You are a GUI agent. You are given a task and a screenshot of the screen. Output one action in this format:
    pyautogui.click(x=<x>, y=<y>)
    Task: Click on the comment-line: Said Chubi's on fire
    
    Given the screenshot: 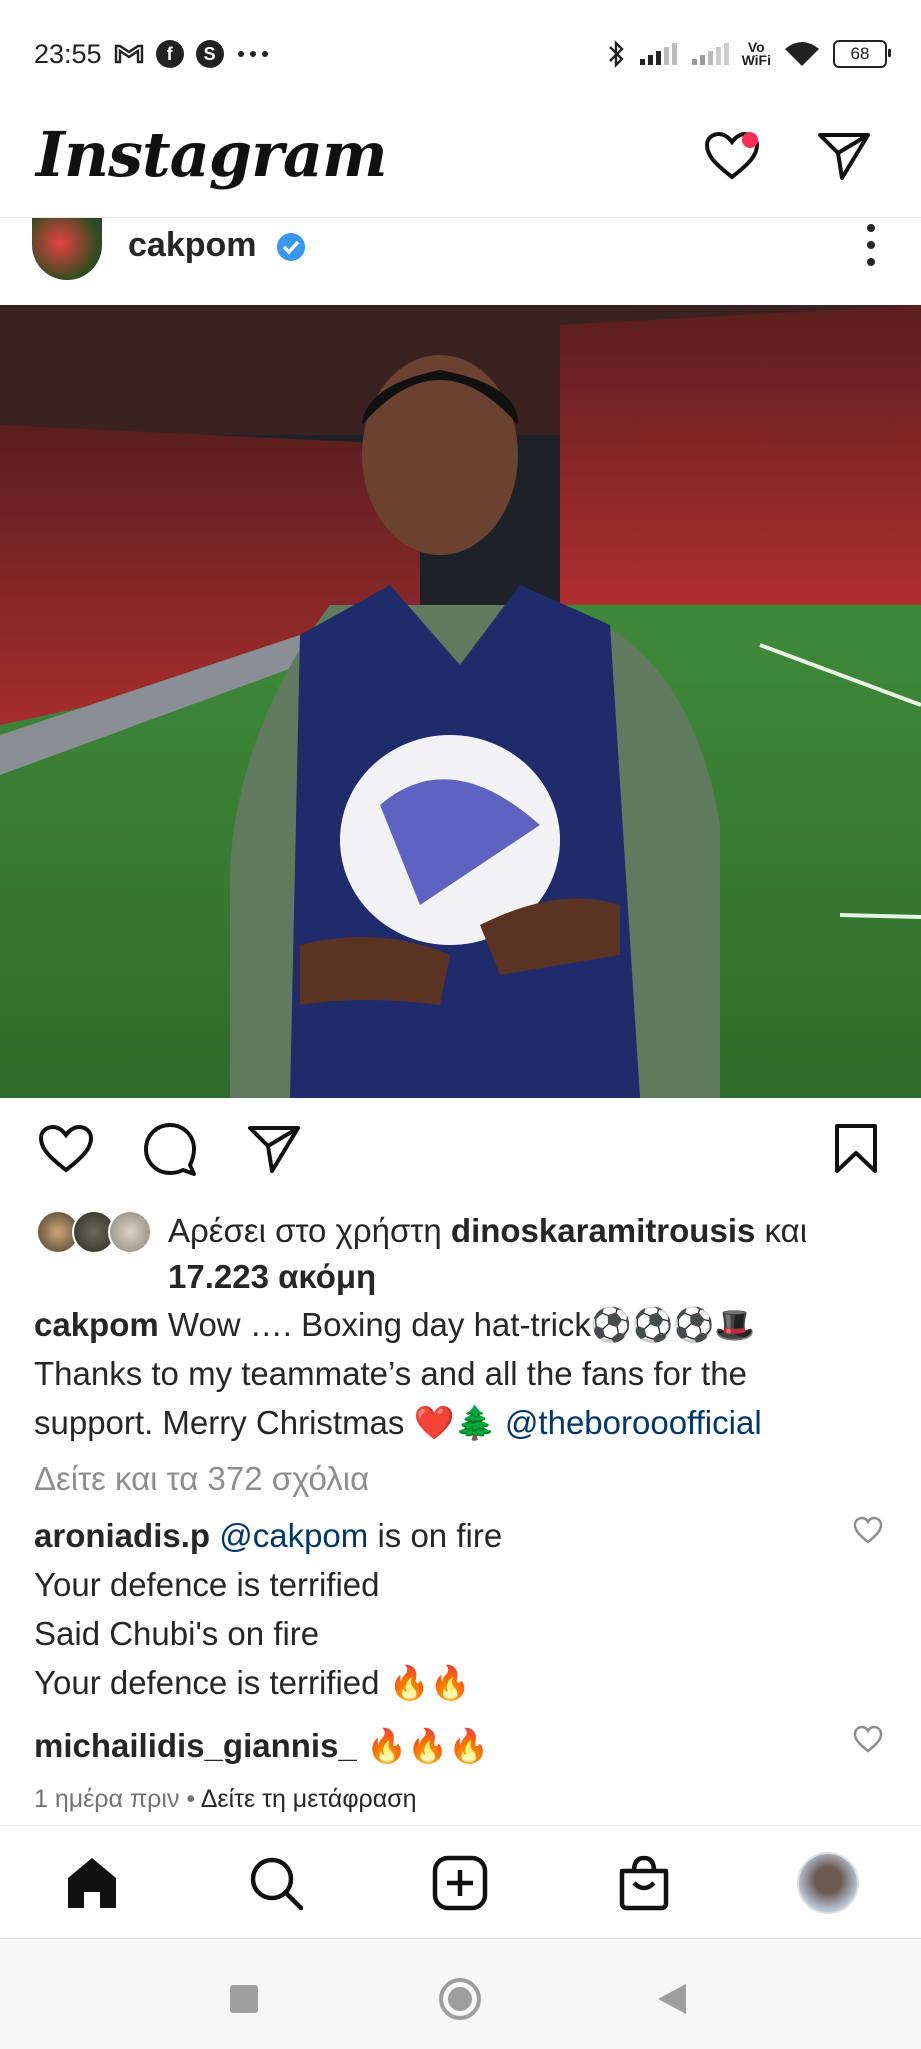 What is the action you would take?
    pyautogui.click(x=177, y=1633)
    